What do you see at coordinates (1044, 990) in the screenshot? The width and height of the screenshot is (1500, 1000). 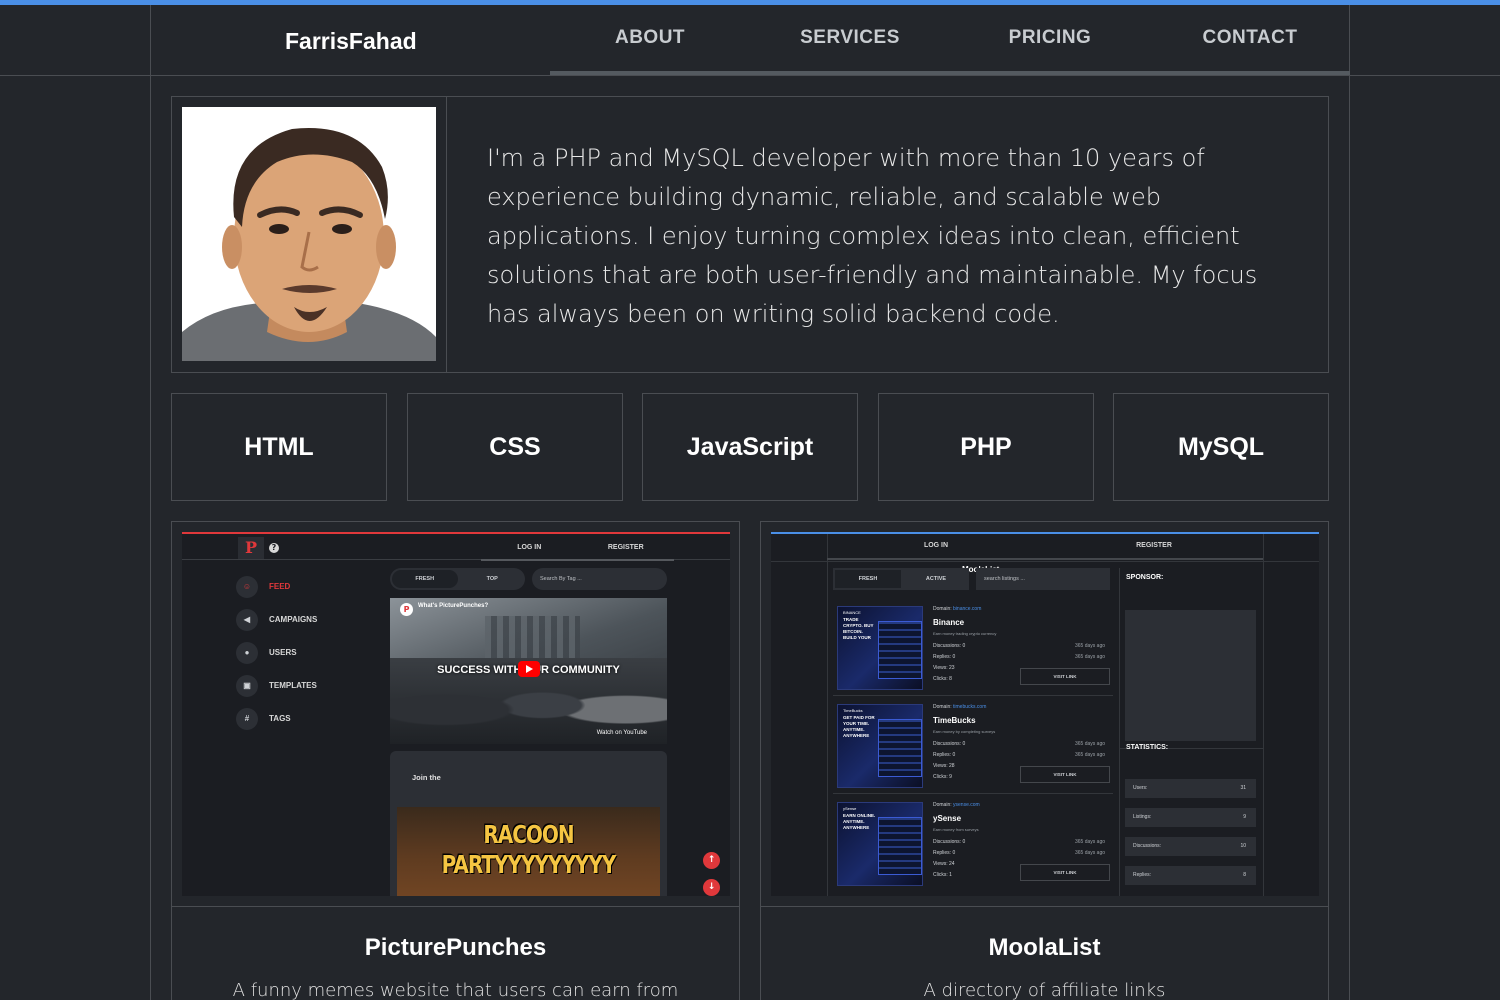 I see `project-description: A directory of affiliate links` at bounding box center [1044, 990].